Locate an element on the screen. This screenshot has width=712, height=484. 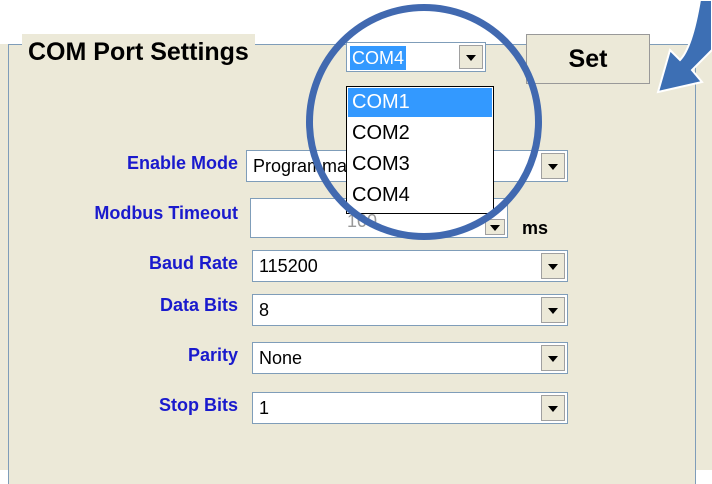
group-title: COM Port Settings is located at coordinates (138, 52).